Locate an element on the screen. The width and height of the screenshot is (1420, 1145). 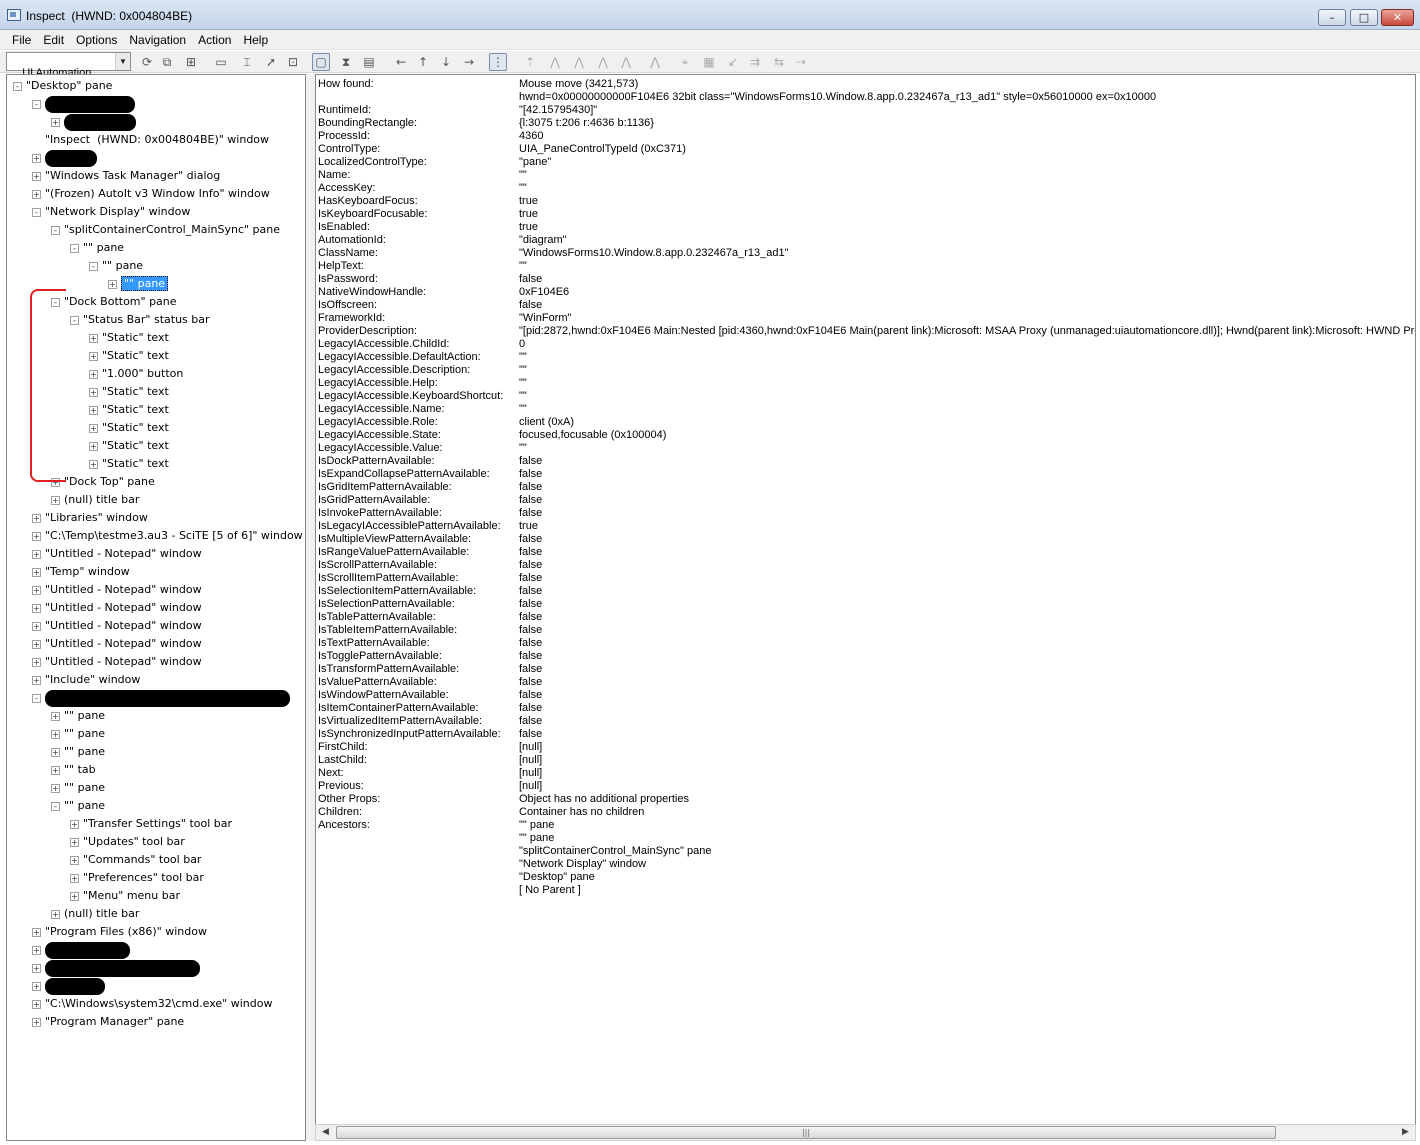
tree-item: + "Windows Task Manager" dialog is located at coordinates (126, 176).